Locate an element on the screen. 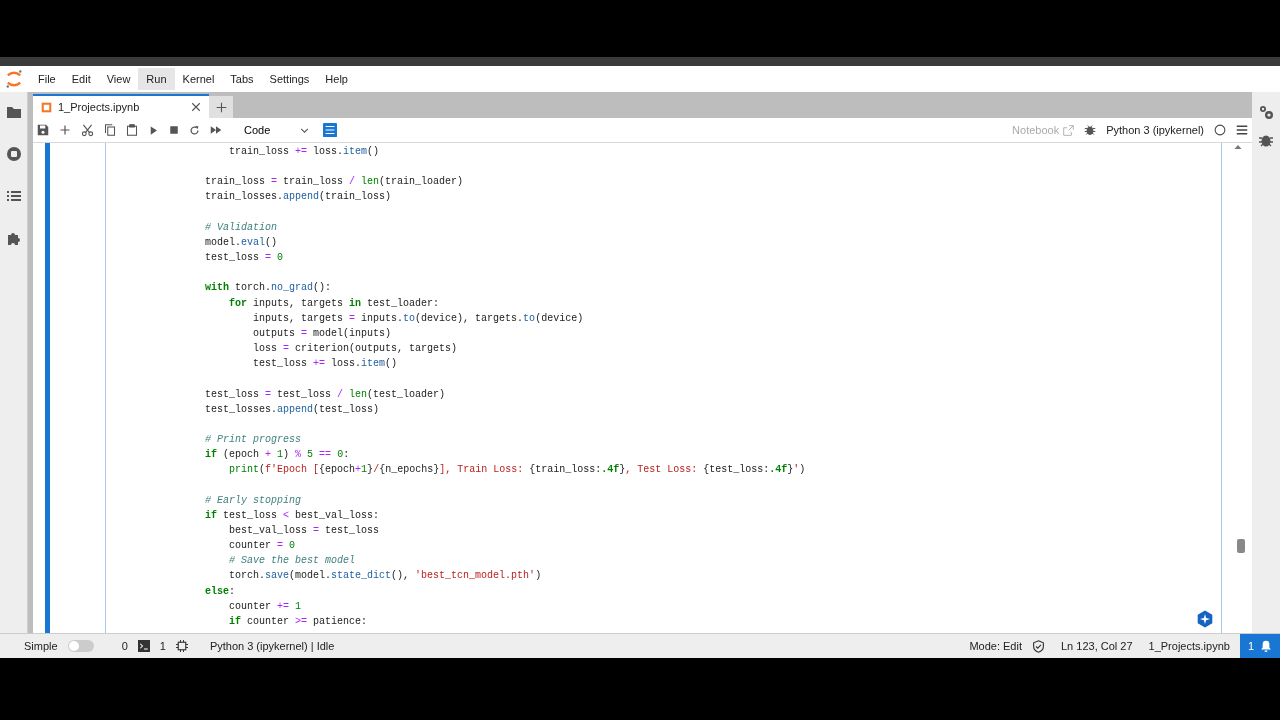  code-line: train_loss += loss.item() is located at coordinates (304, 151).